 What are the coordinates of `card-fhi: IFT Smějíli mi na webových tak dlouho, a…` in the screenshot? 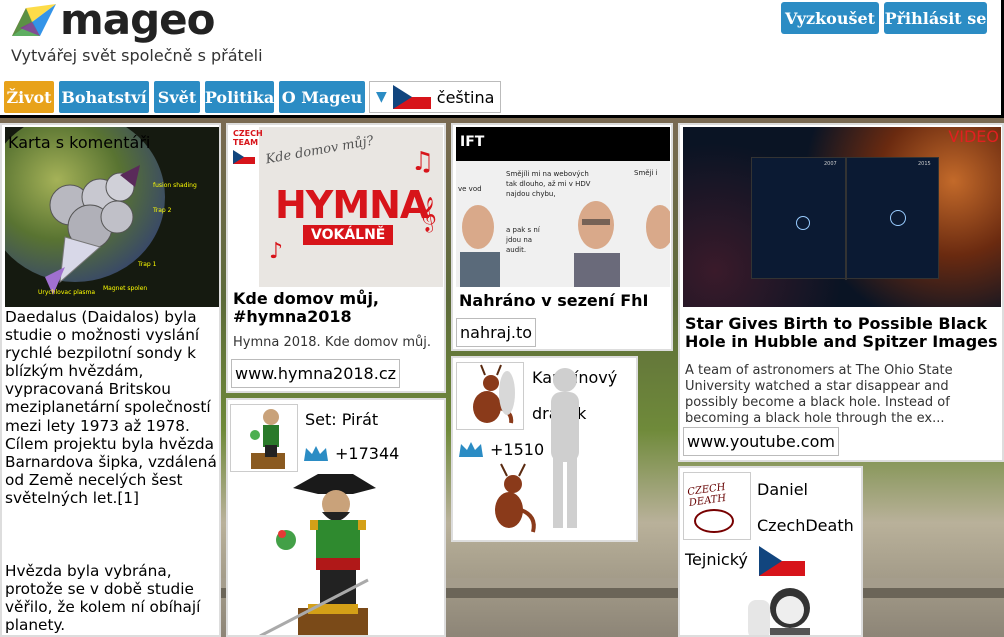 It's located at (562, 237).